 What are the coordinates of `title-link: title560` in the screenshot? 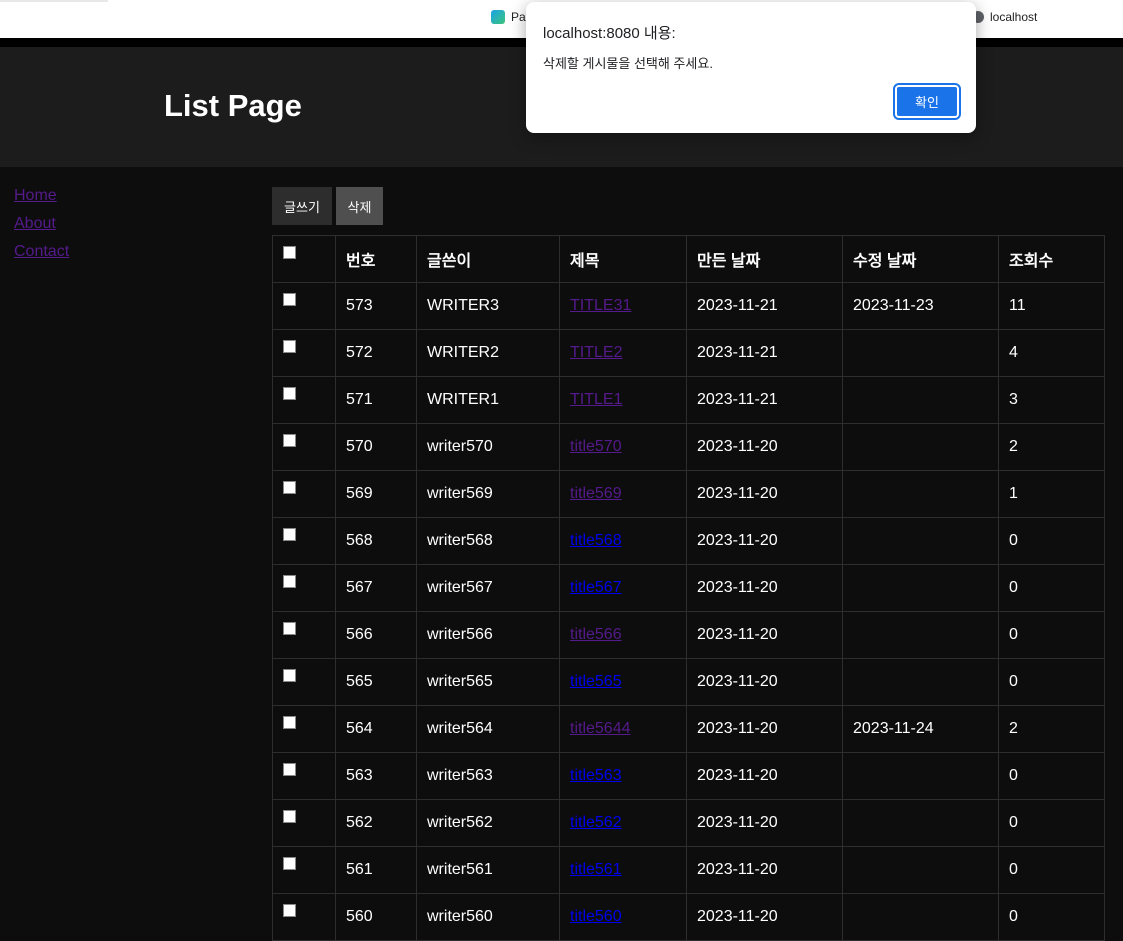 It's located at (596, 916).